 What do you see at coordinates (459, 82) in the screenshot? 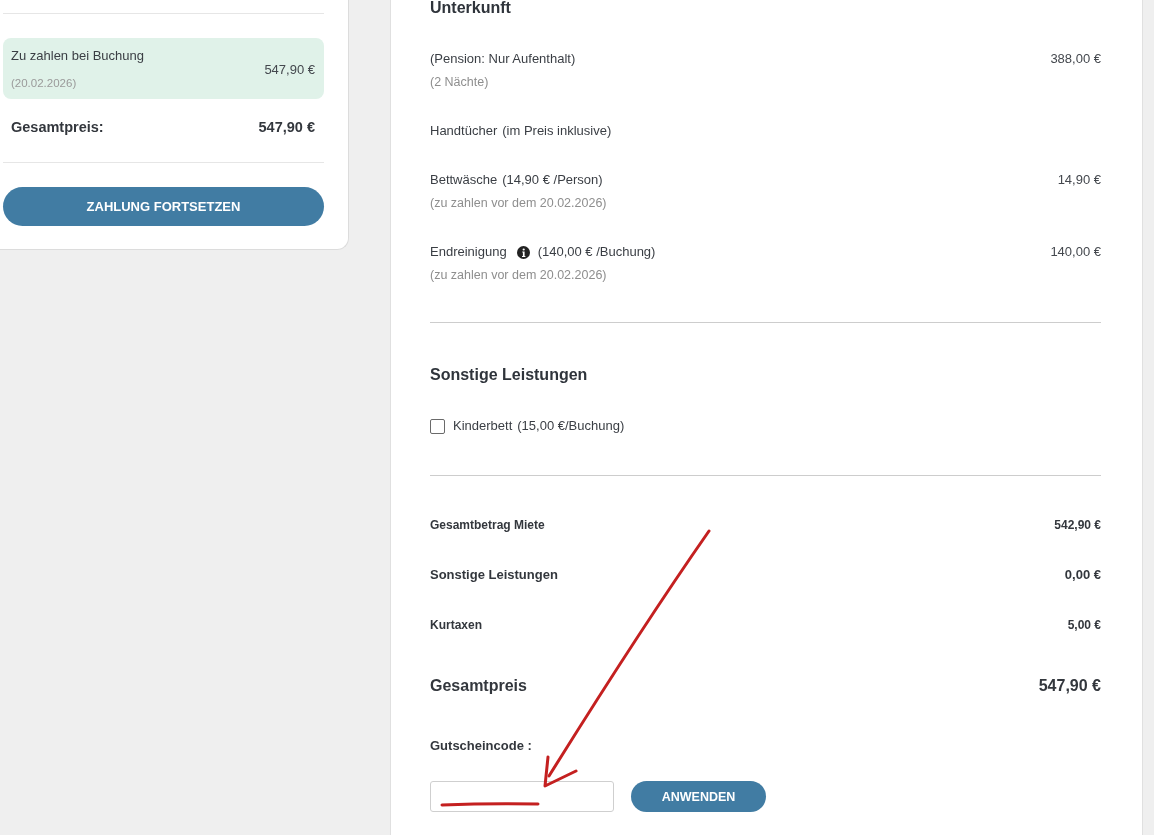
I see `item-note: (2 Nächte)` at bounding box center [459, 82].